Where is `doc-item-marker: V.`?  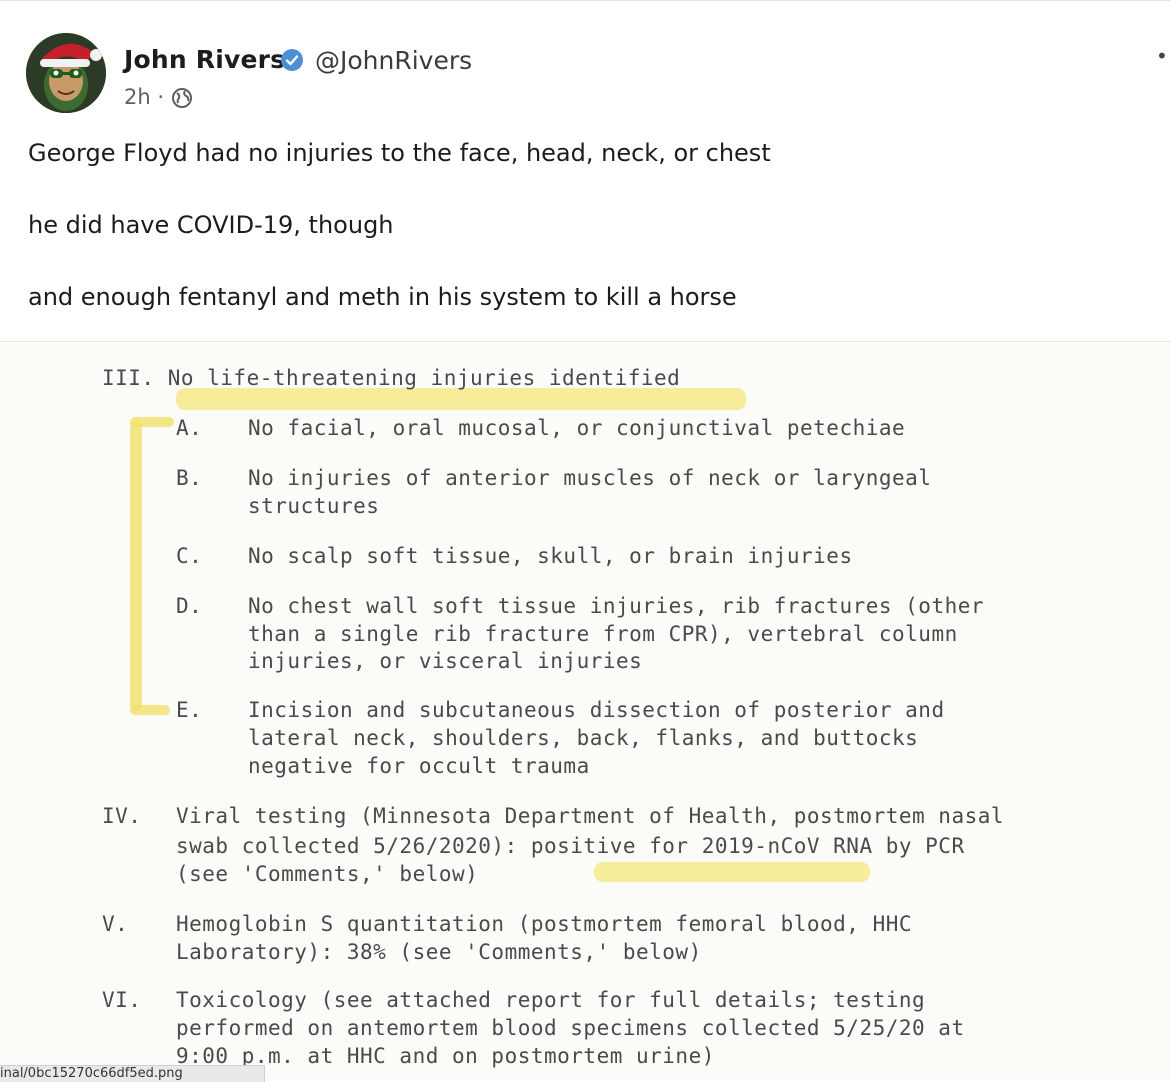 doc-item-marker: V. is located at coordinates (115, 924).